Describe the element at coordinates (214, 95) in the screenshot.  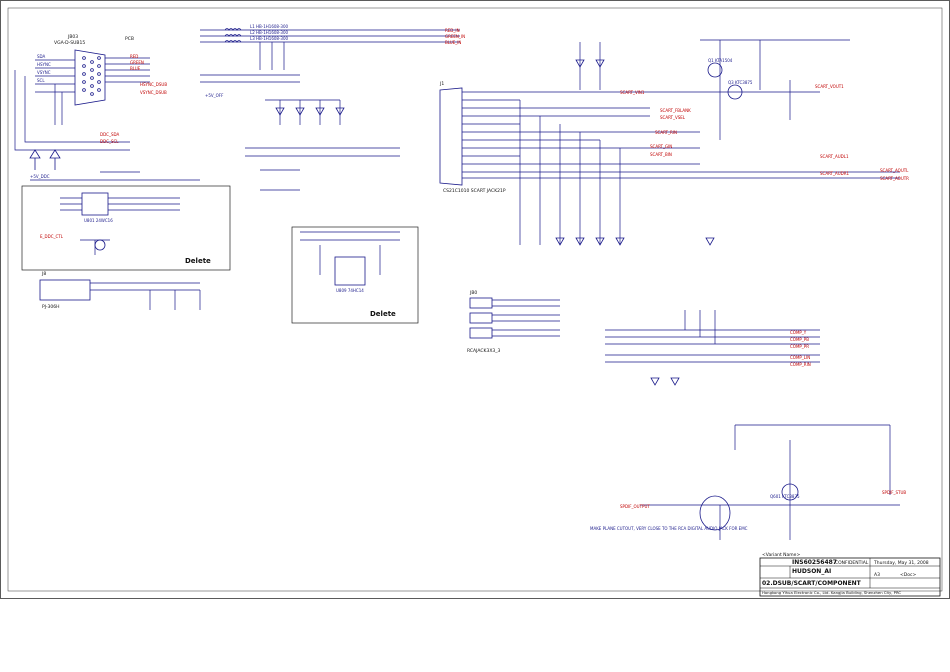
I see `5v-off-label: +5V_OFF` at that location.